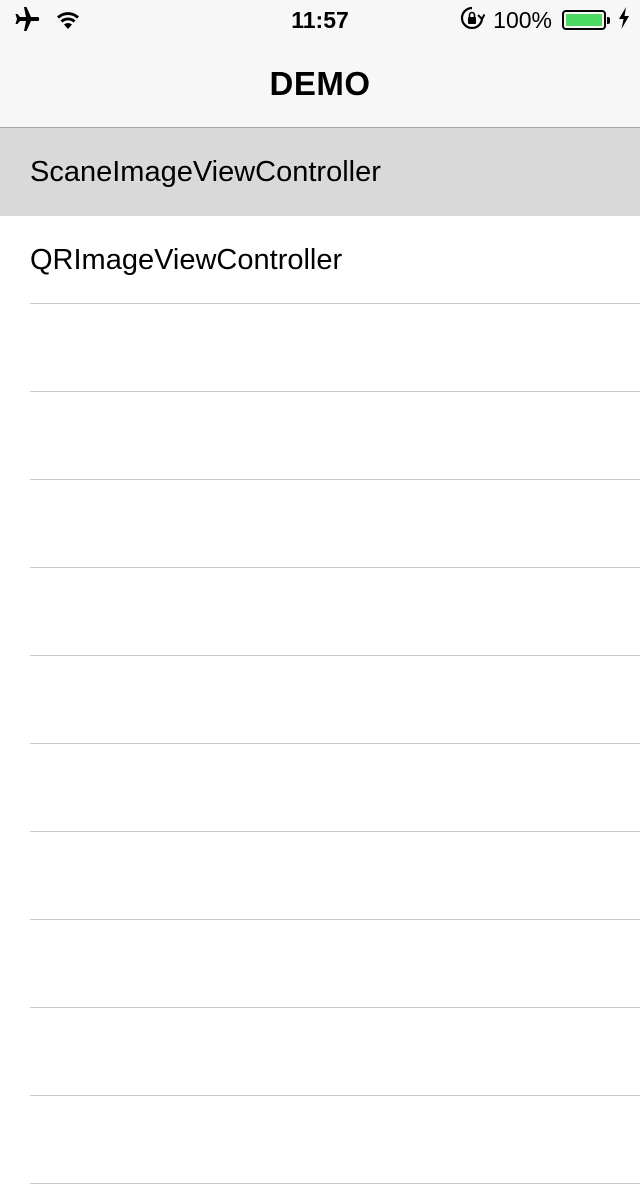  I want to click on table-row-label: QRImageViewController, so click(186, 260).